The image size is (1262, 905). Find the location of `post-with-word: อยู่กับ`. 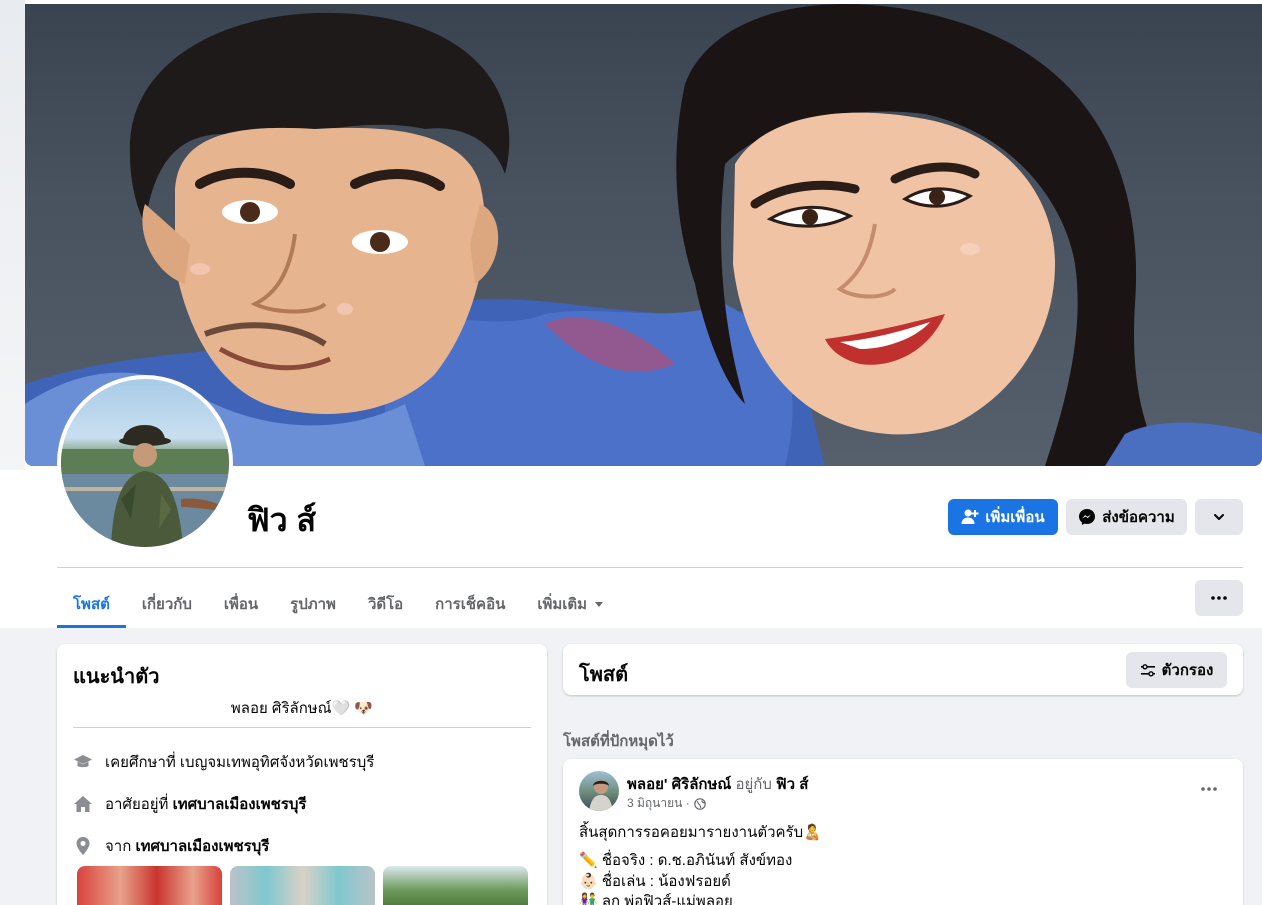

post-with-word: อยู่กับ is located at coordinates (753, 784).